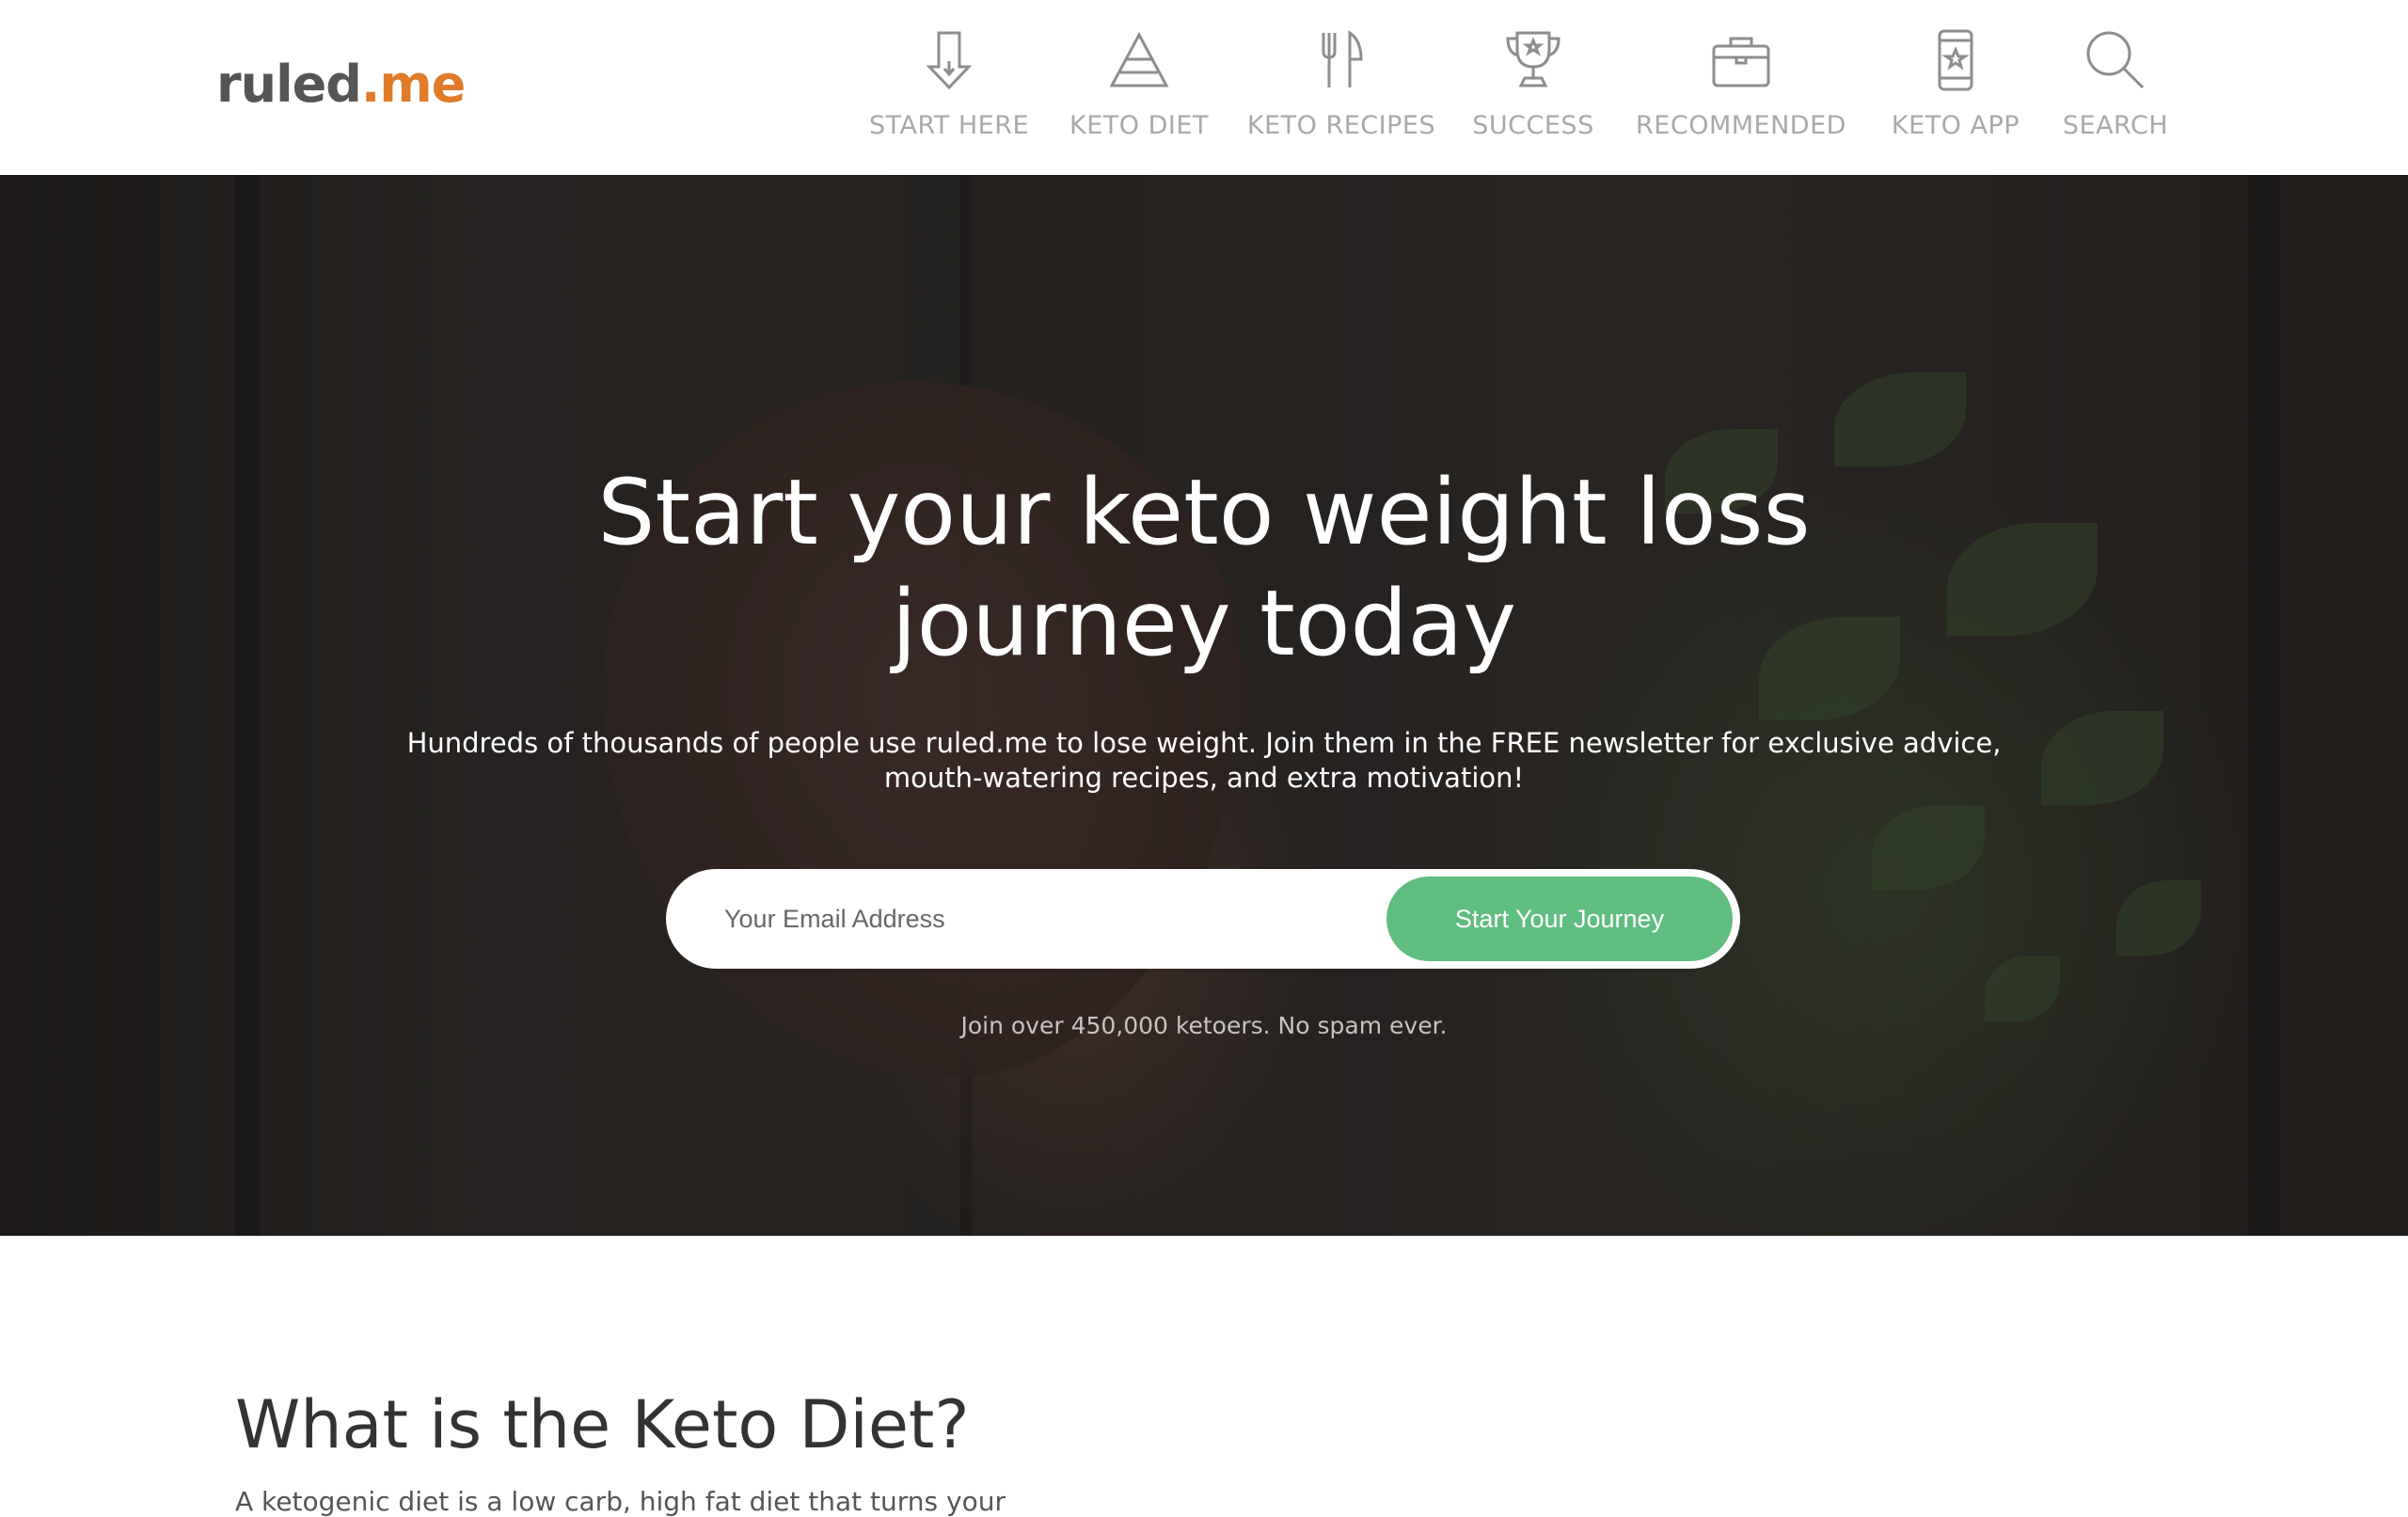 This screenshot has width=2408, height=1517. I want to click on email-input, so click(1023, 918).